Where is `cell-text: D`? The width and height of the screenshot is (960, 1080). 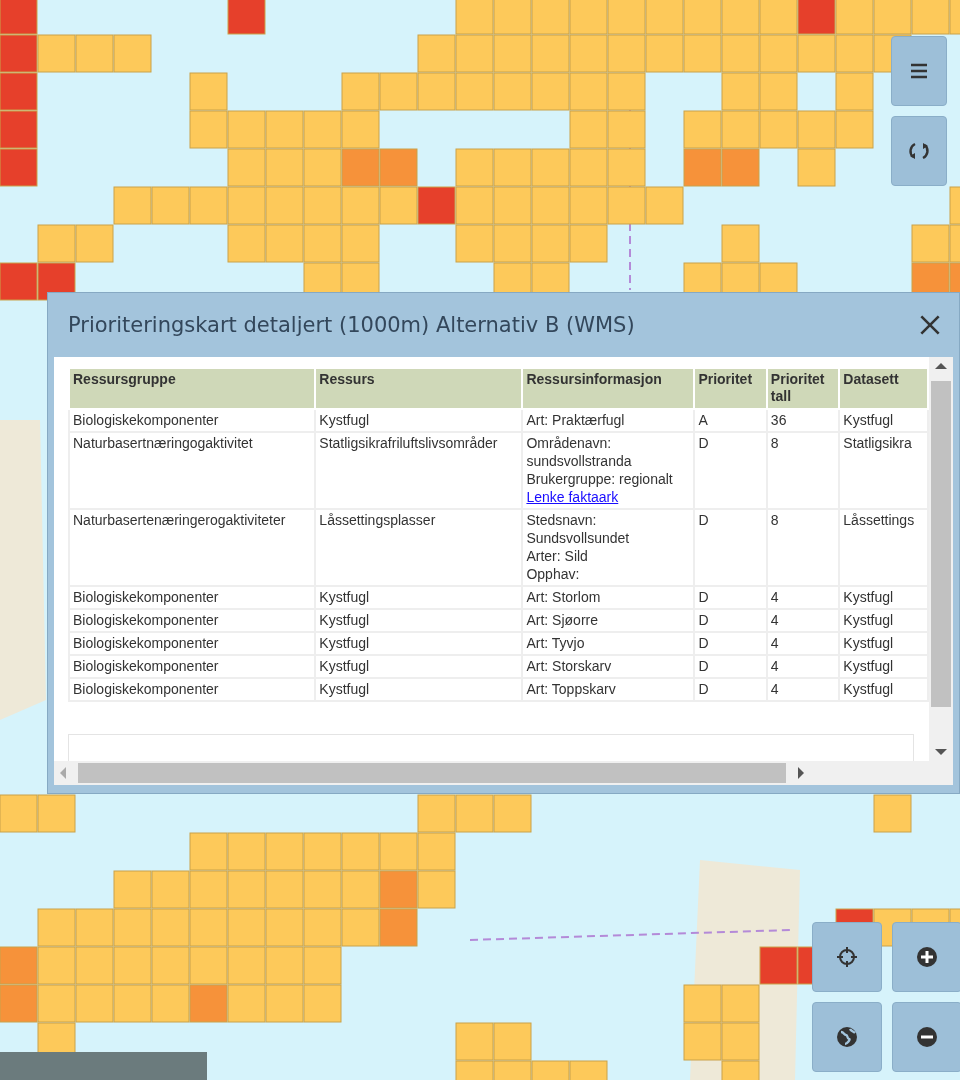 cell-text: D is located at coordinates (704, 597).